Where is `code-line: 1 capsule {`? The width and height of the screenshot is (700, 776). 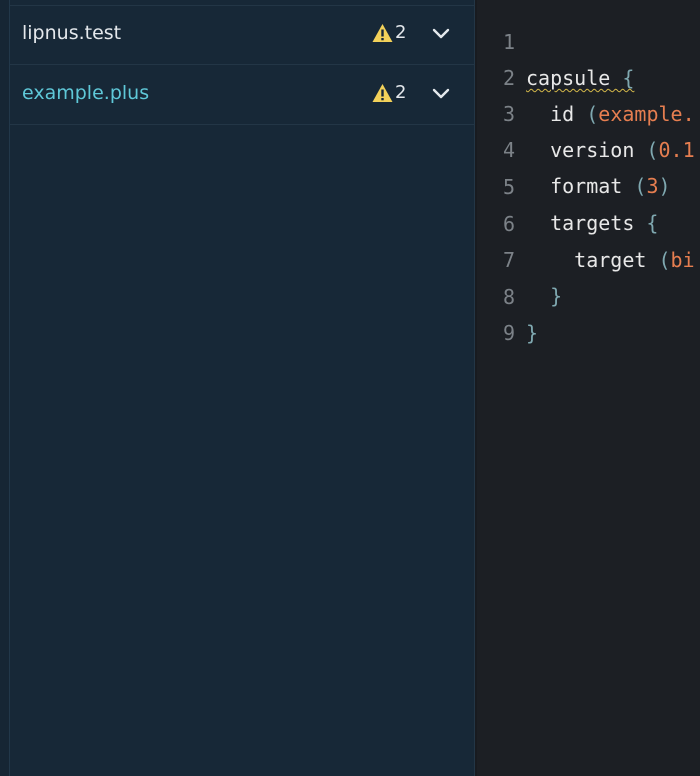
code-line: 1 capsule { is located at coordinates (588, 45).